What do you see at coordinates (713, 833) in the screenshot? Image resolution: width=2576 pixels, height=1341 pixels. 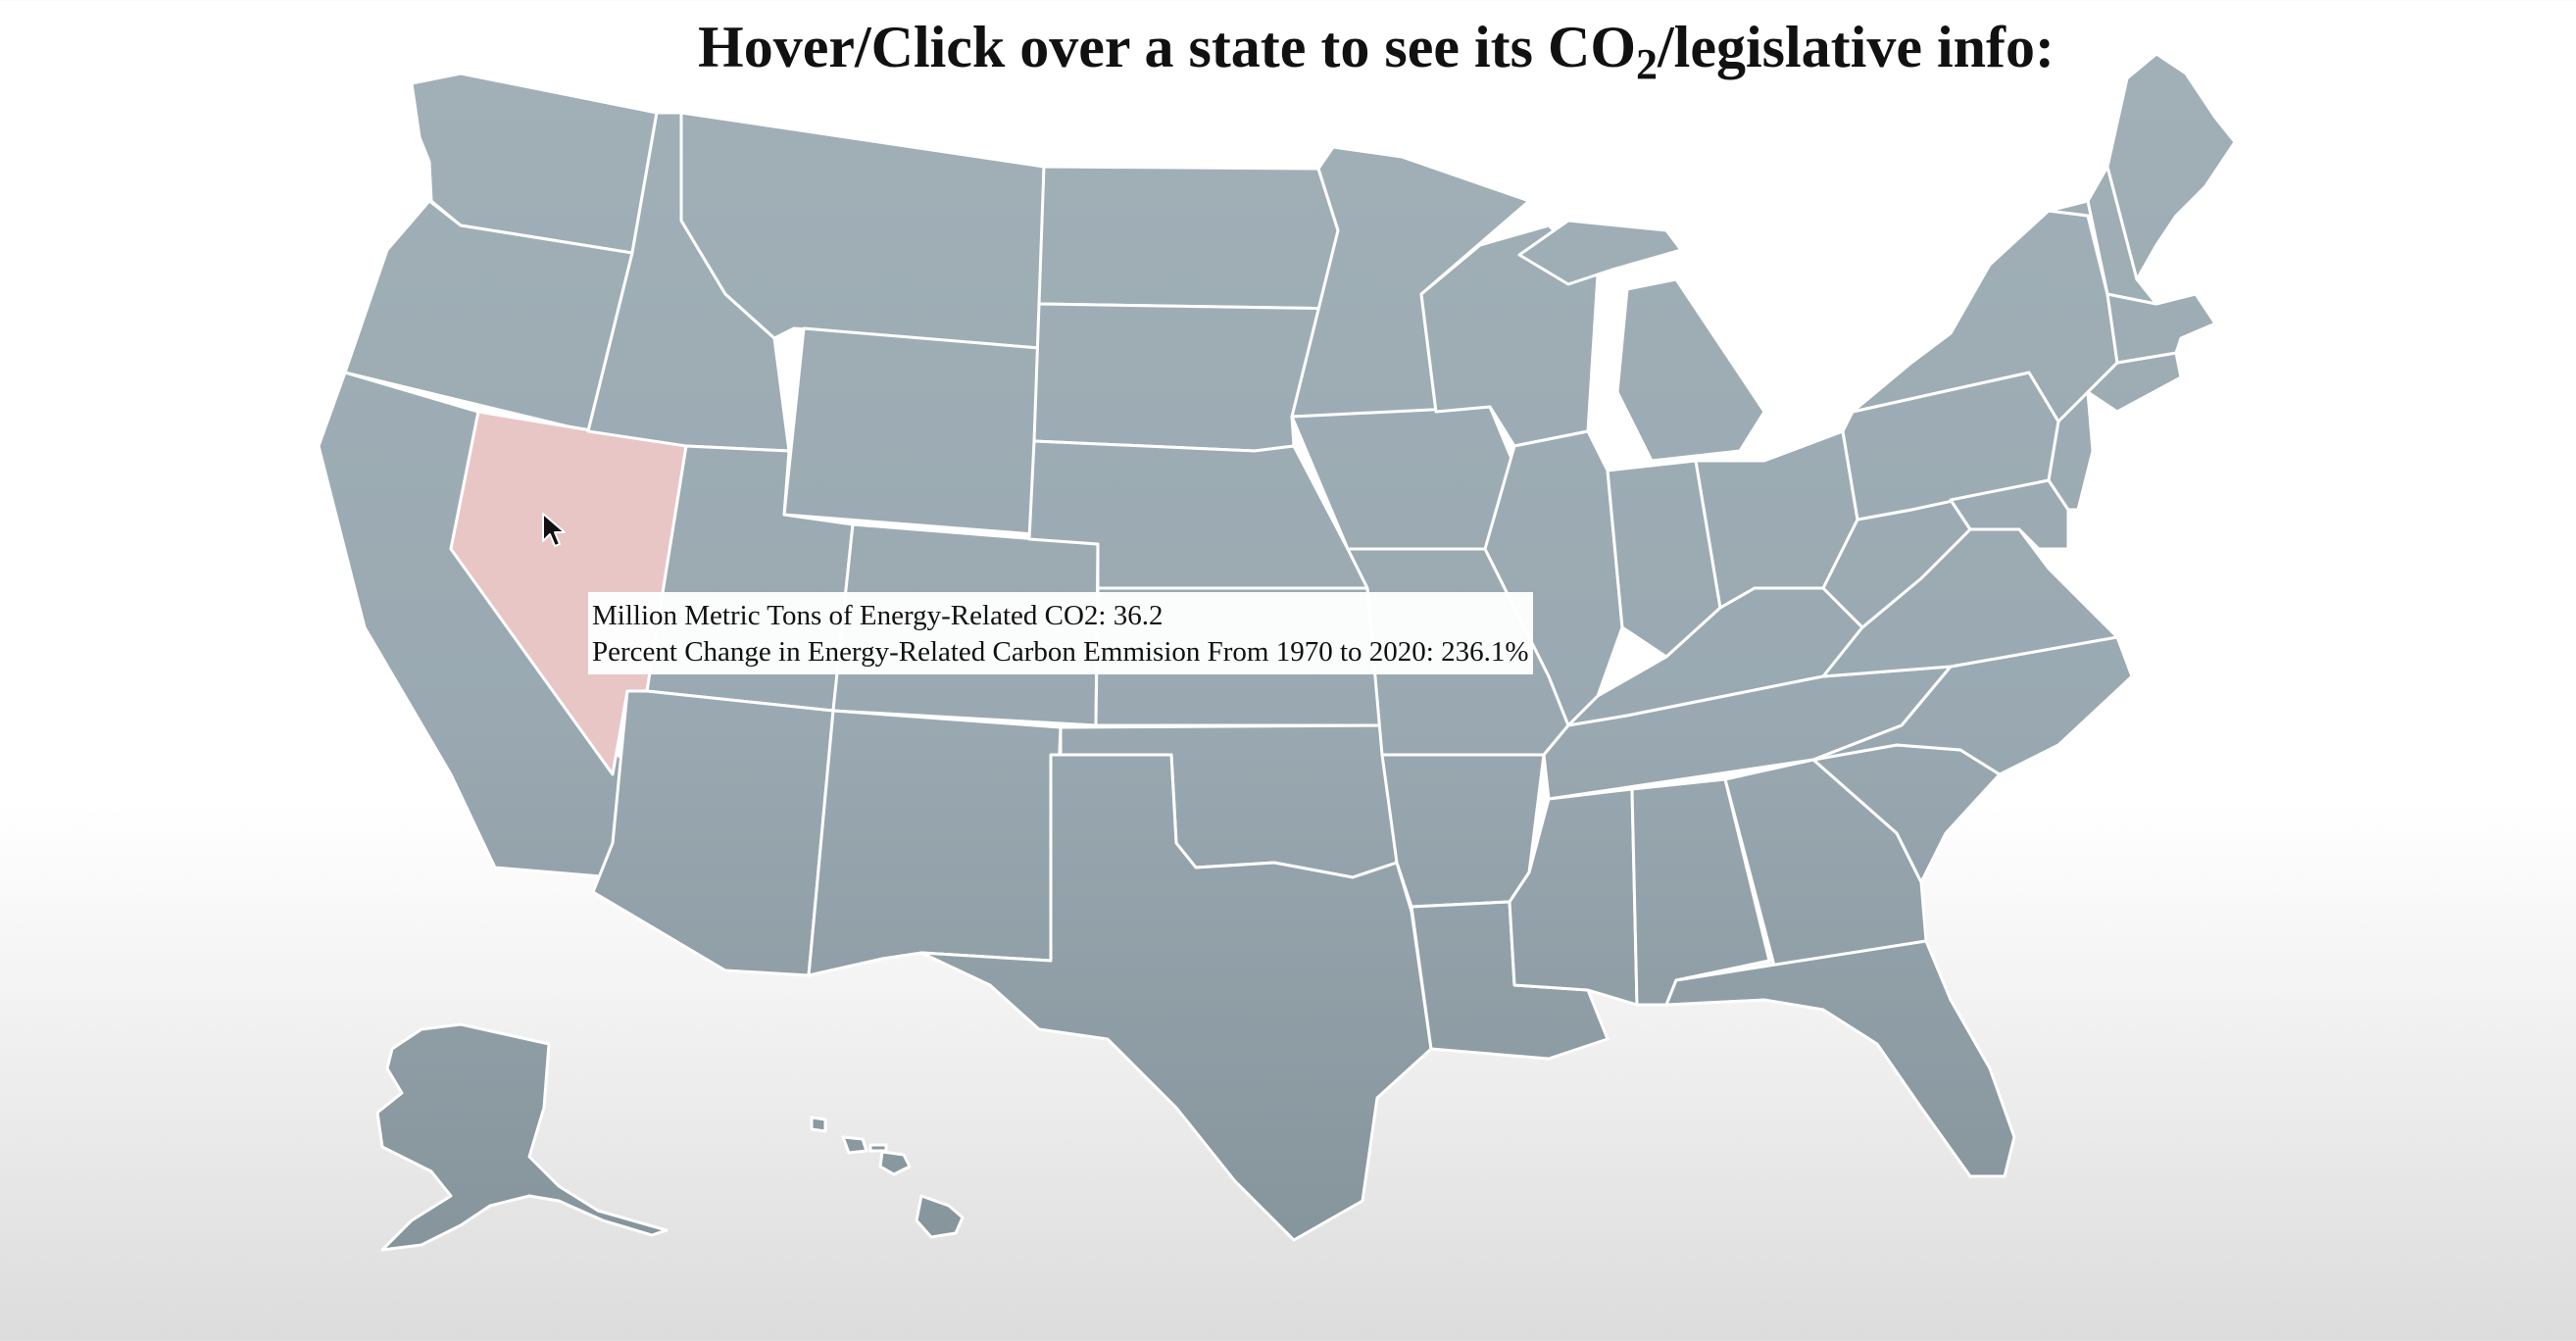 I see `state-arizona` at bounding box center [713, 833].